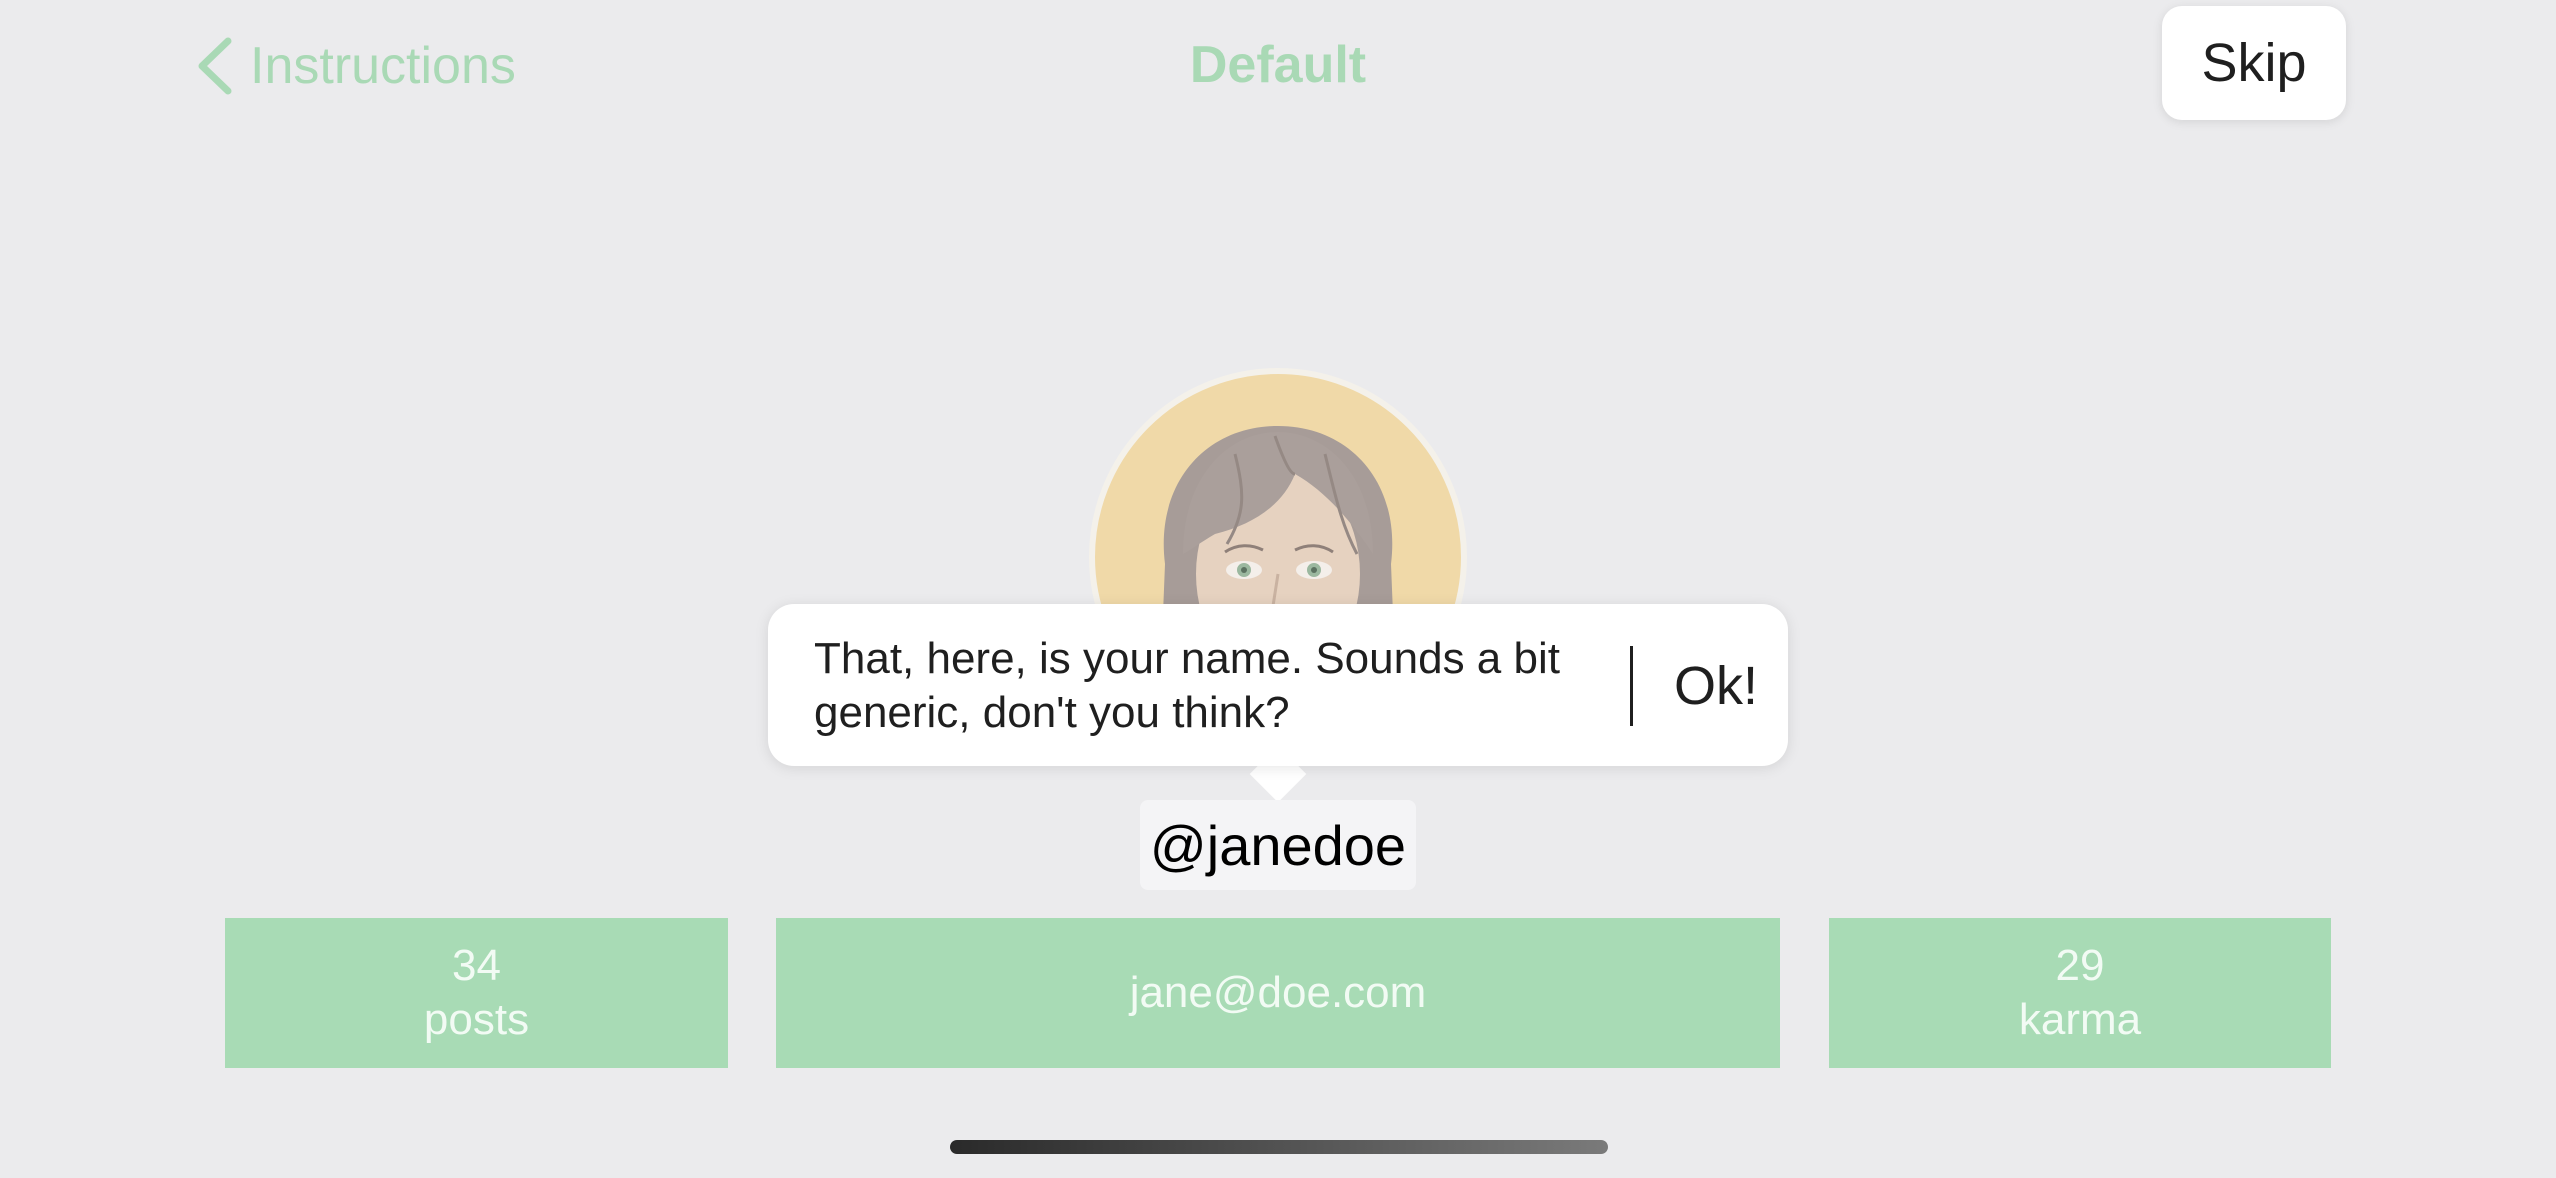 Image resolution: width=2556 pixels, height=1178 pixels. I want to click on tooltip-divider, so click(1631, 686).